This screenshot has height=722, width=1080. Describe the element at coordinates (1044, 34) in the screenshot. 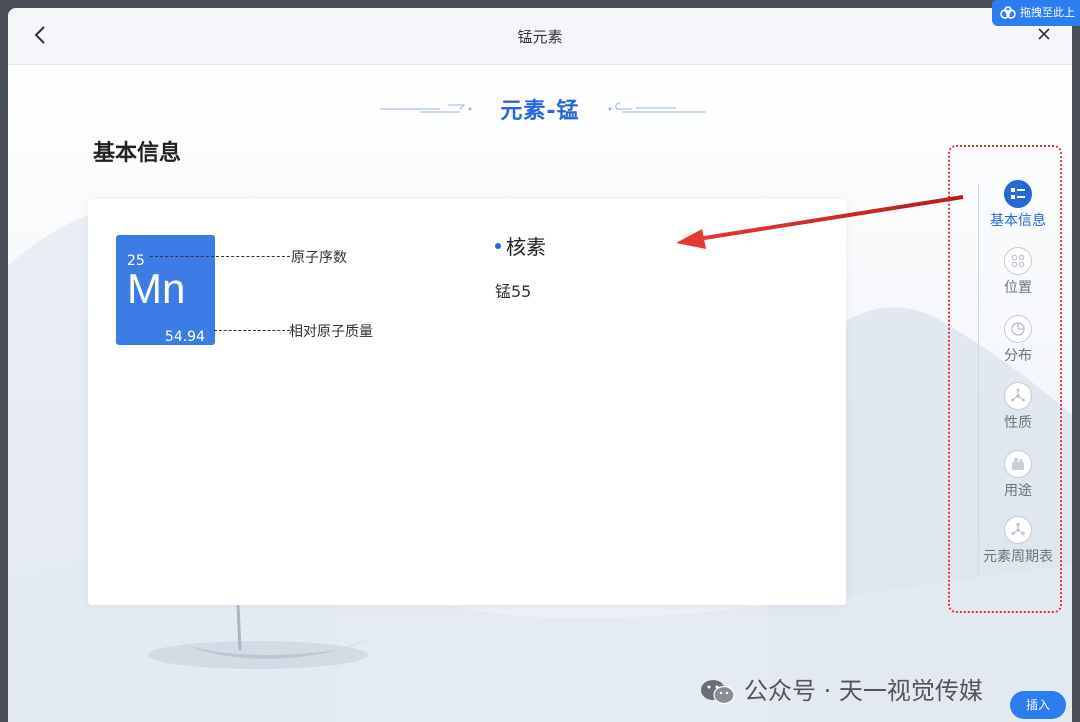

I see `close-icon` at that location.